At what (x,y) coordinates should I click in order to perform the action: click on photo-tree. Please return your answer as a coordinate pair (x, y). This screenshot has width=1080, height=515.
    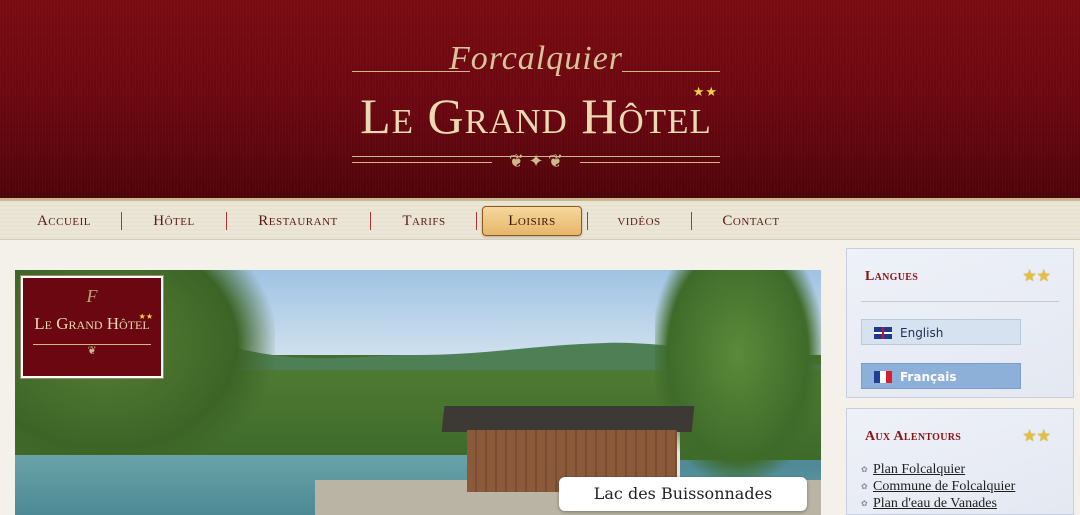
    Looking at the image, I should click on (738, 375).